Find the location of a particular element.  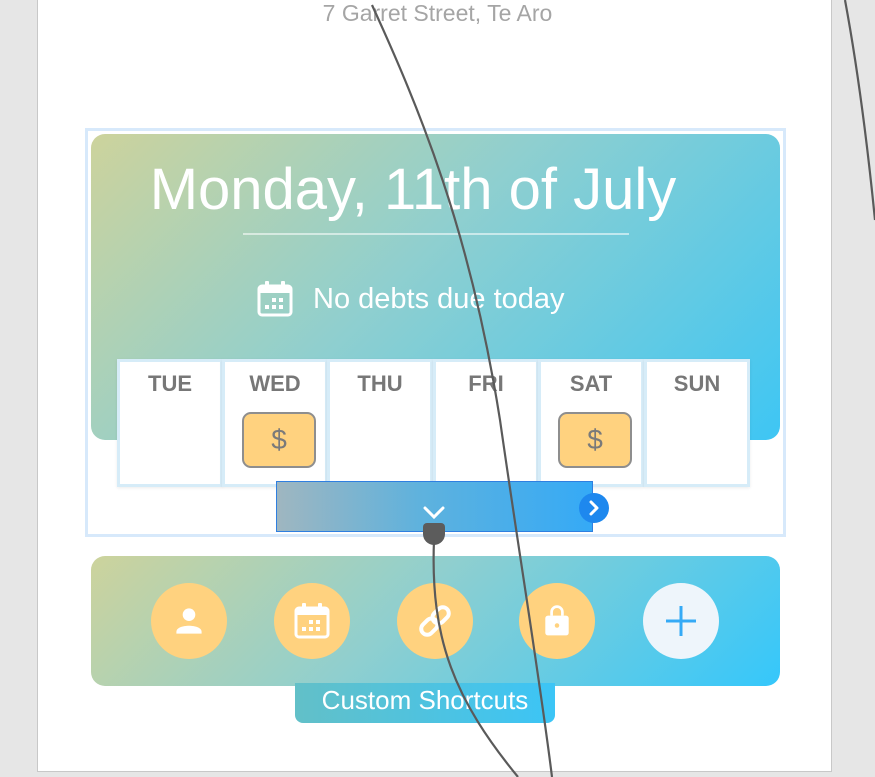

drag-handle is located at coordinates (434, 534).